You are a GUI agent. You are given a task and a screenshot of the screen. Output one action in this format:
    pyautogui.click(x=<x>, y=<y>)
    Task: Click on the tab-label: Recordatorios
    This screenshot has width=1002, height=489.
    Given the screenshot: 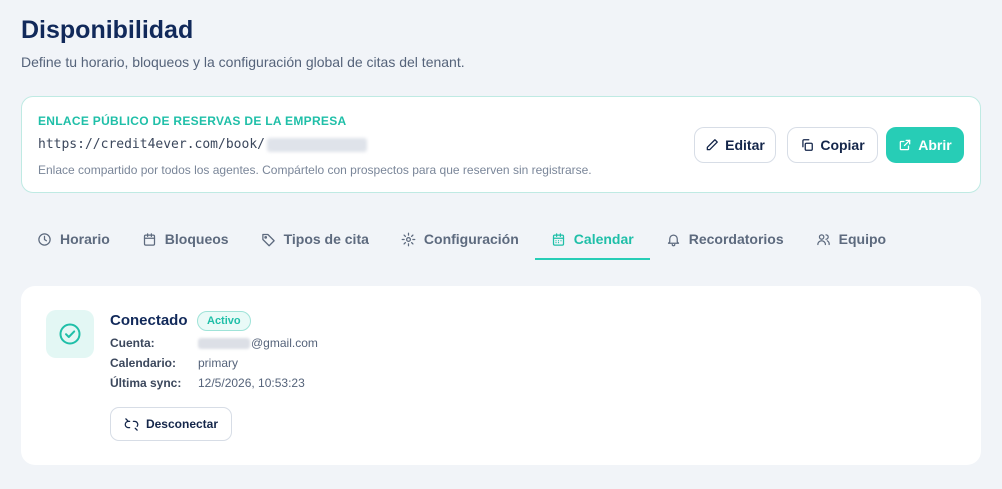 What is the action you would take?
    pyautogui.click(x=736, y=239)
    